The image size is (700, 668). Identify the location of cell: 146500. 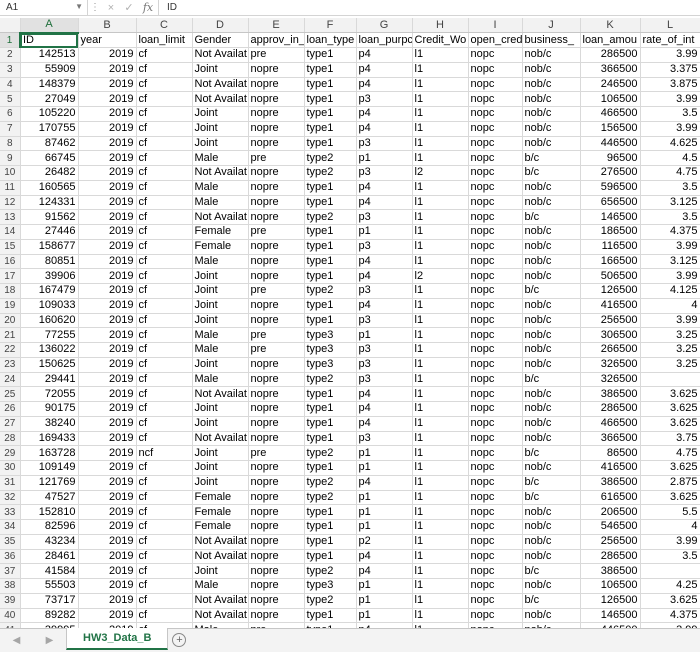
(610, 616).